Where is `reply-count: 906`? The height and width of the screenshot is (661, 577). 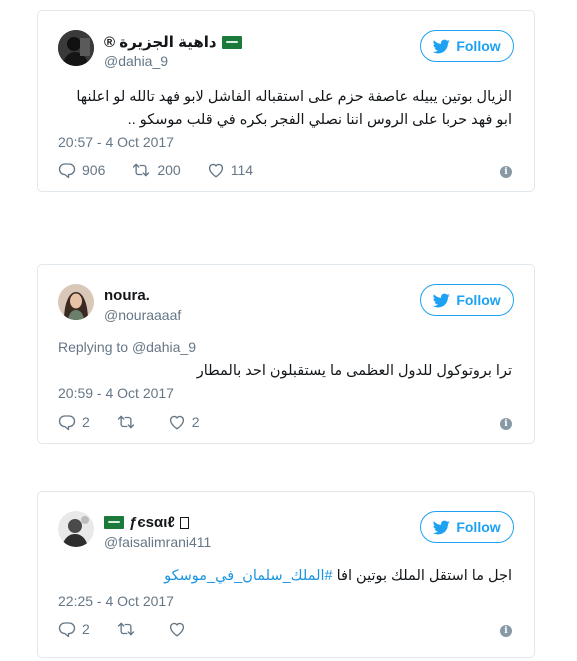
reply-count: 906 is located at coordinates (94, 170).